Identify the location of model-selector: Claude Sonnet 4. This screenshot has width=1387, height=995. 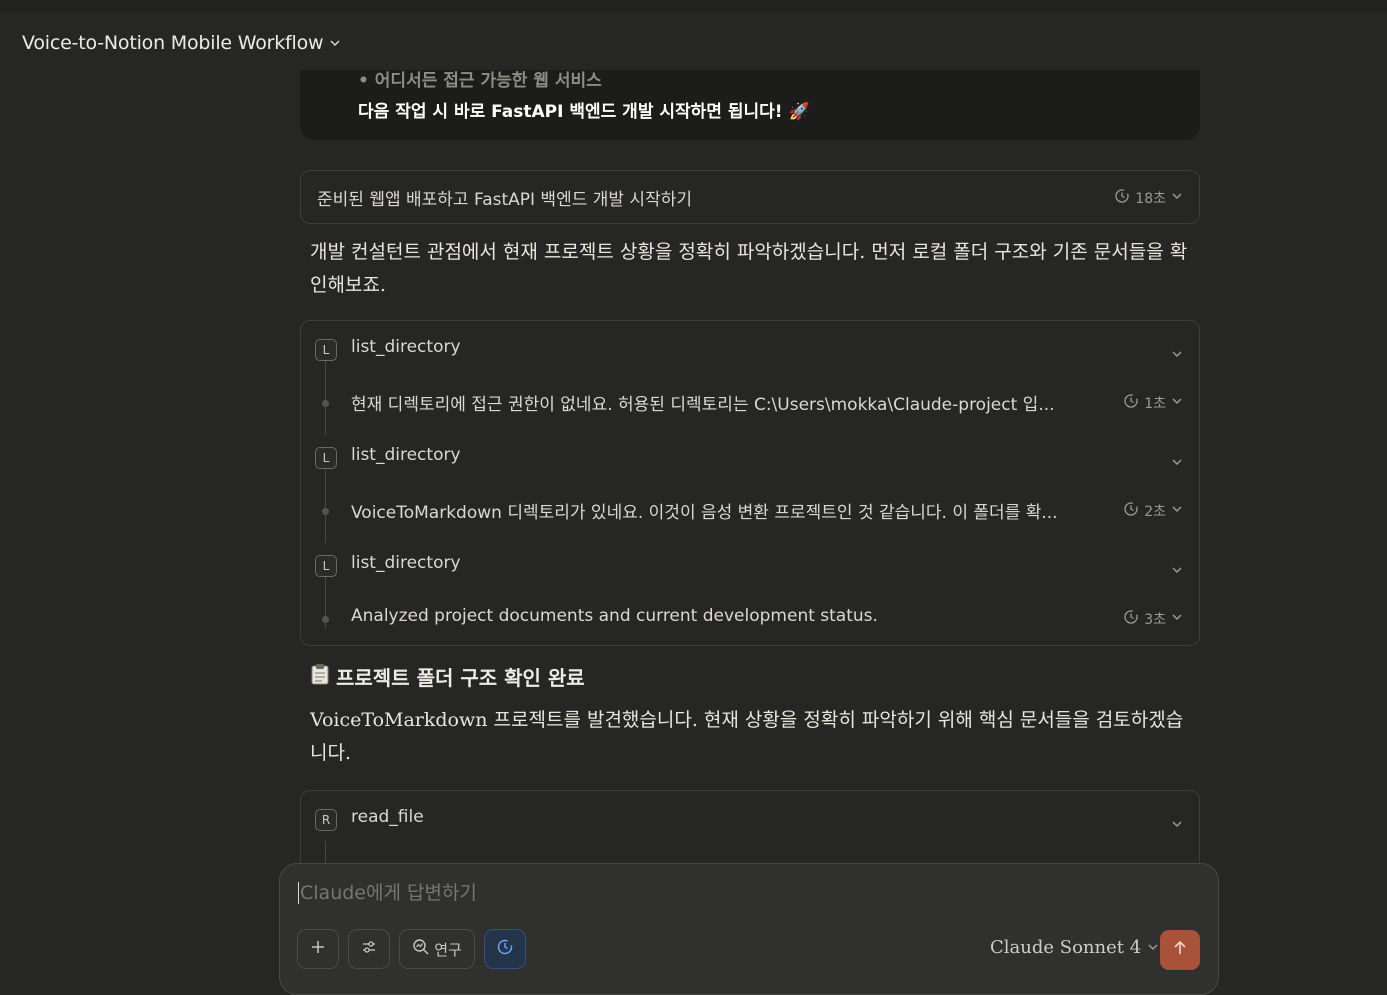
(1074, 947).